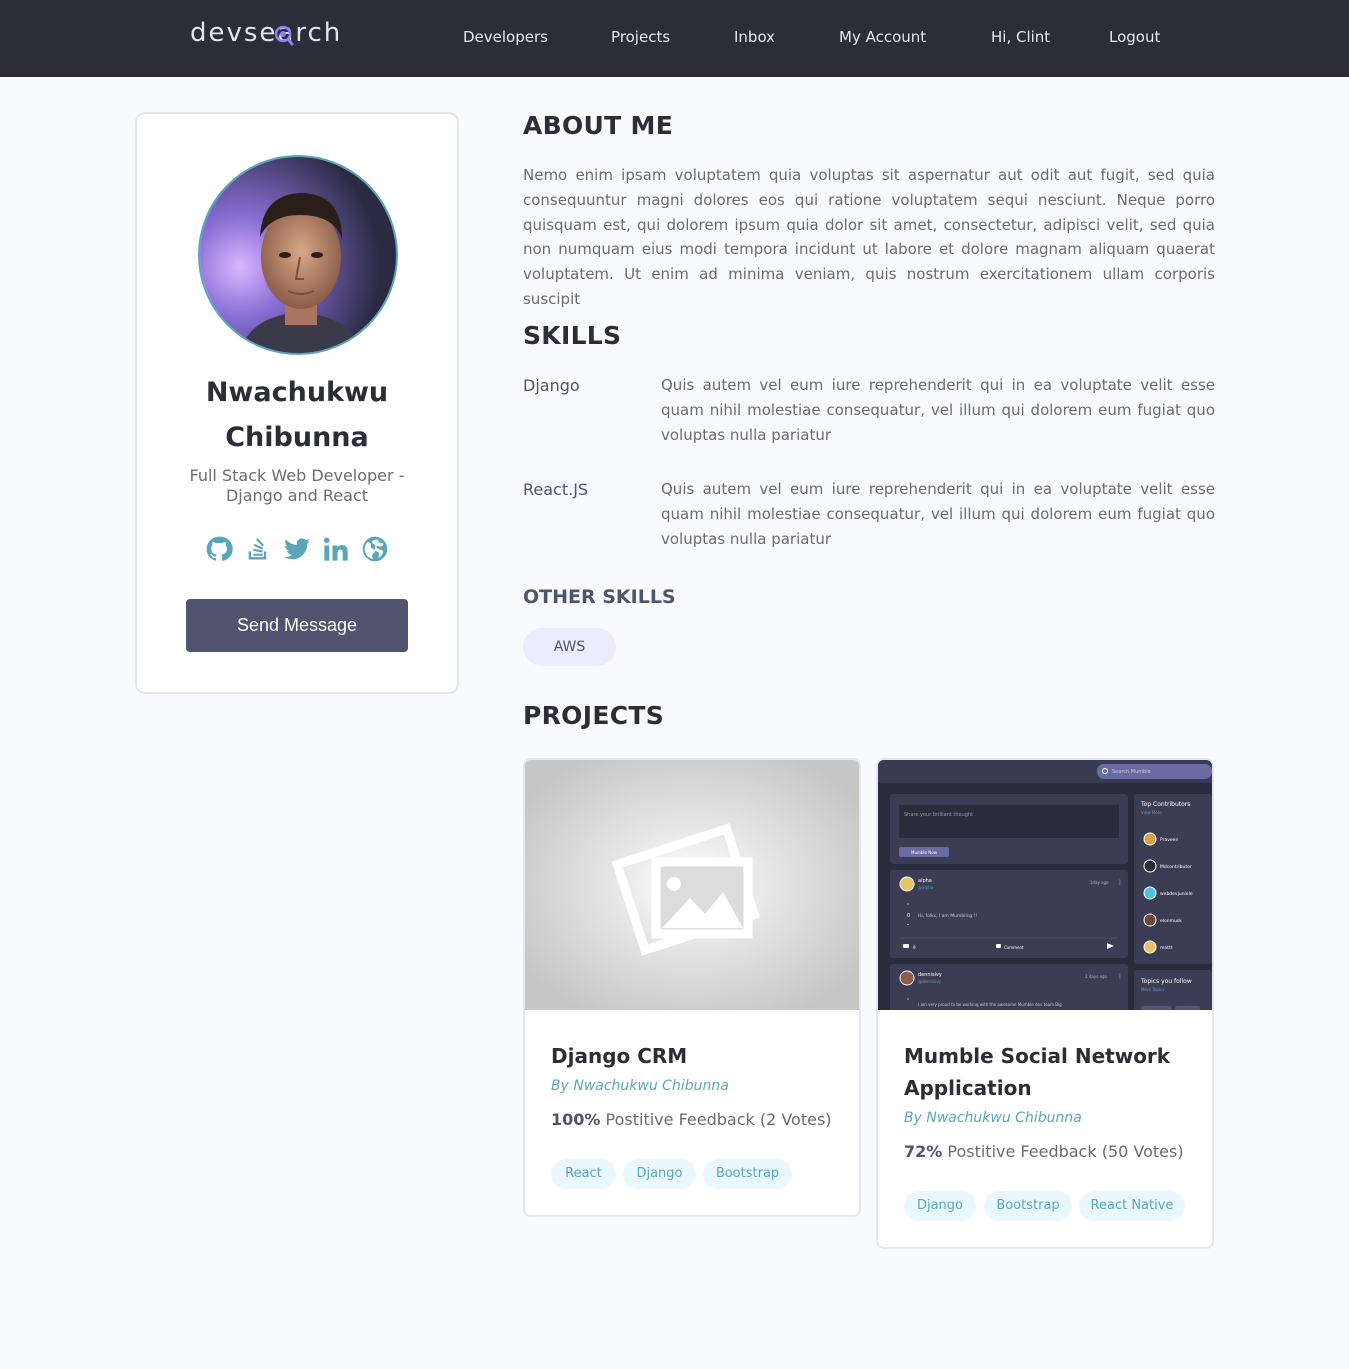 The width and height of the screenshot is (1349, 1369). What do you see at coordinates (505, 37) in the screenshot?
I see `nav-developers: Developers` at bounding box center [505, 37].